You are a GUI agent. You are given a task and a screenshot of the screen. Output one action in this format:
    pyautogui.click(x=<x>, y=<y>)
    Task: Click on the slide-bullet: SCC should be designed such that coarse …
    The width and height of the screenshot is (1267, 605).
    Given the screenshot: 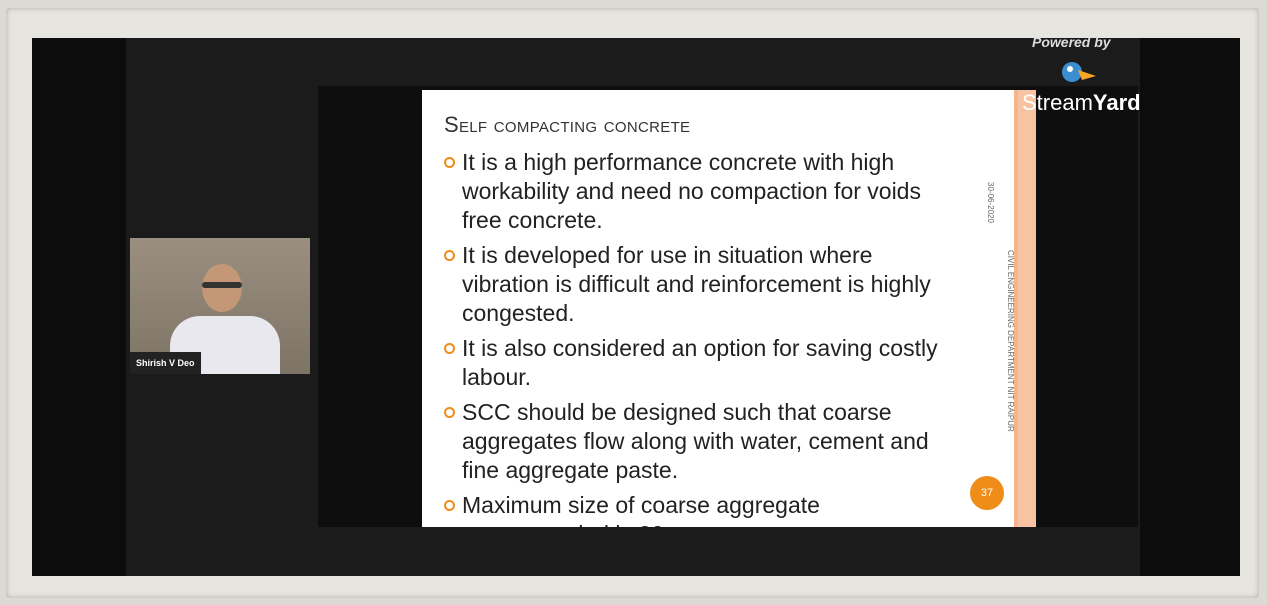 What is the action you would take?
    pyautogui.click(x=704, y=441)
    